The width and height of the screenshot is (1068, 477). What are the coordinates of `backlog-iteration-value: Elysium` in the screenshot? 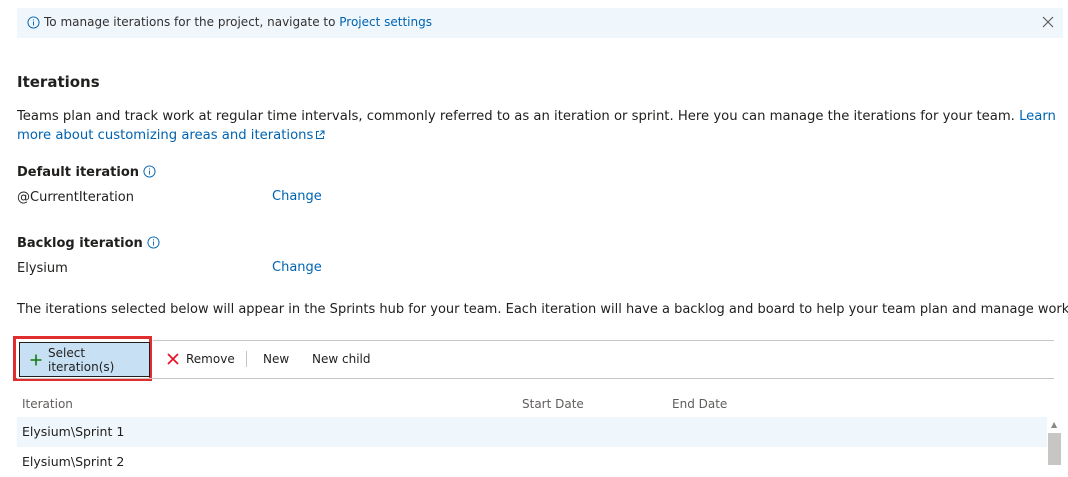 It's located at (42, 268).